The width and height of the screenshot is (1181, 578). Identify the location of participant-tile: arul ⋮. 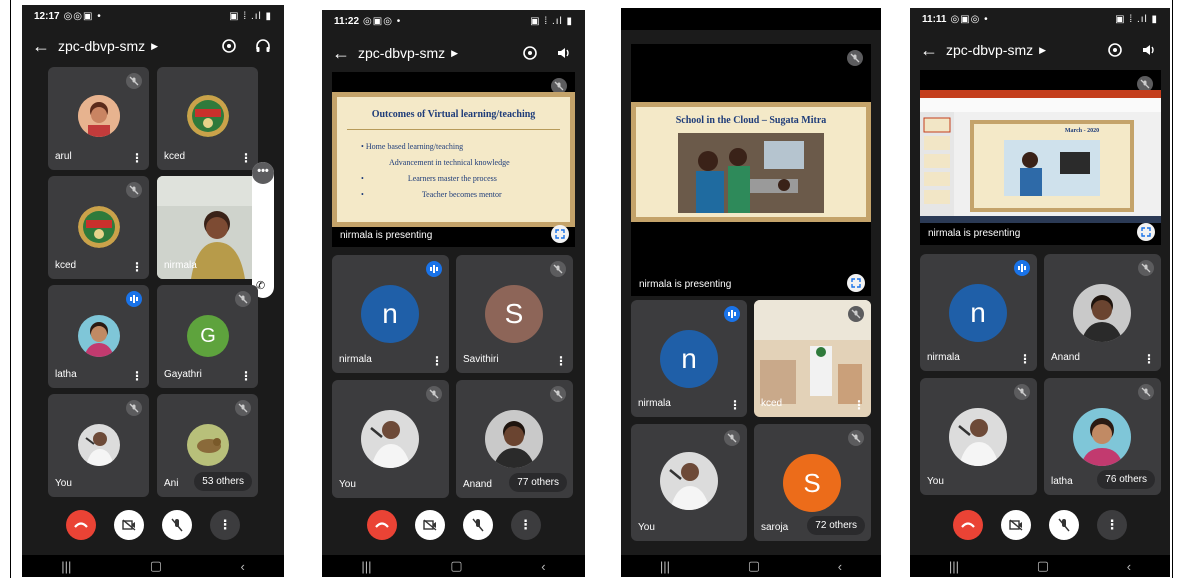
(98, 118).